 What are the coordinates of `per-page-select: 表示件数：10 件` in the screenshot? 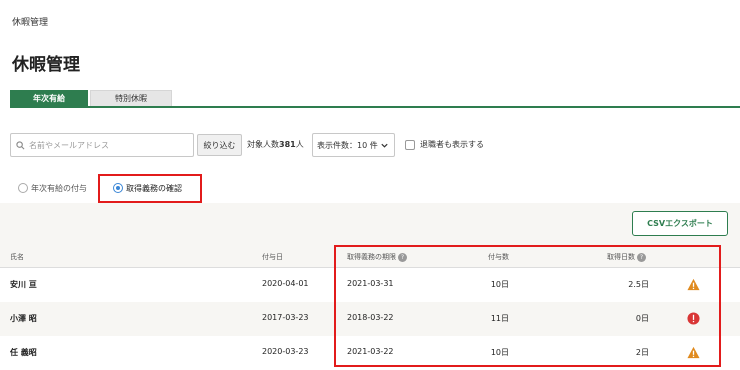 It's located at (353, 145).